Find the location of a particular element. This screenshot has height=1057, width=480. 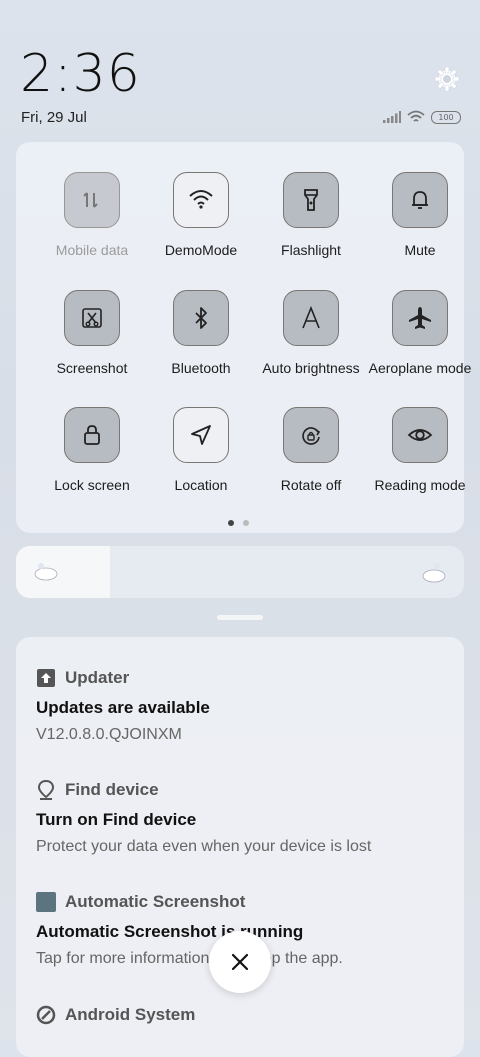

tile-flashlight: Flashlight is located at coordinates (311, 215).